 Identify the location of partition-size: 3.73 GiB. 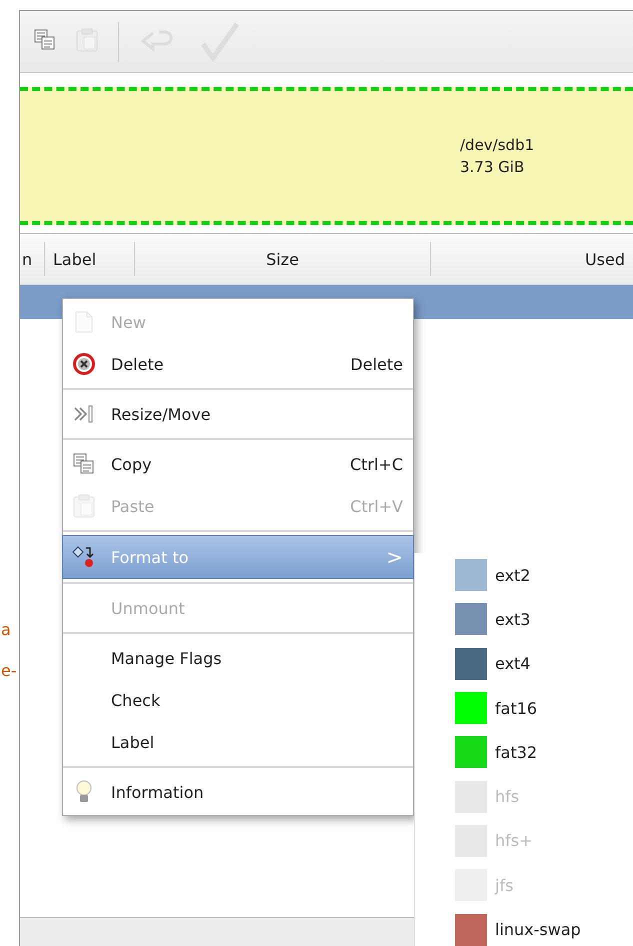
(493, 167).